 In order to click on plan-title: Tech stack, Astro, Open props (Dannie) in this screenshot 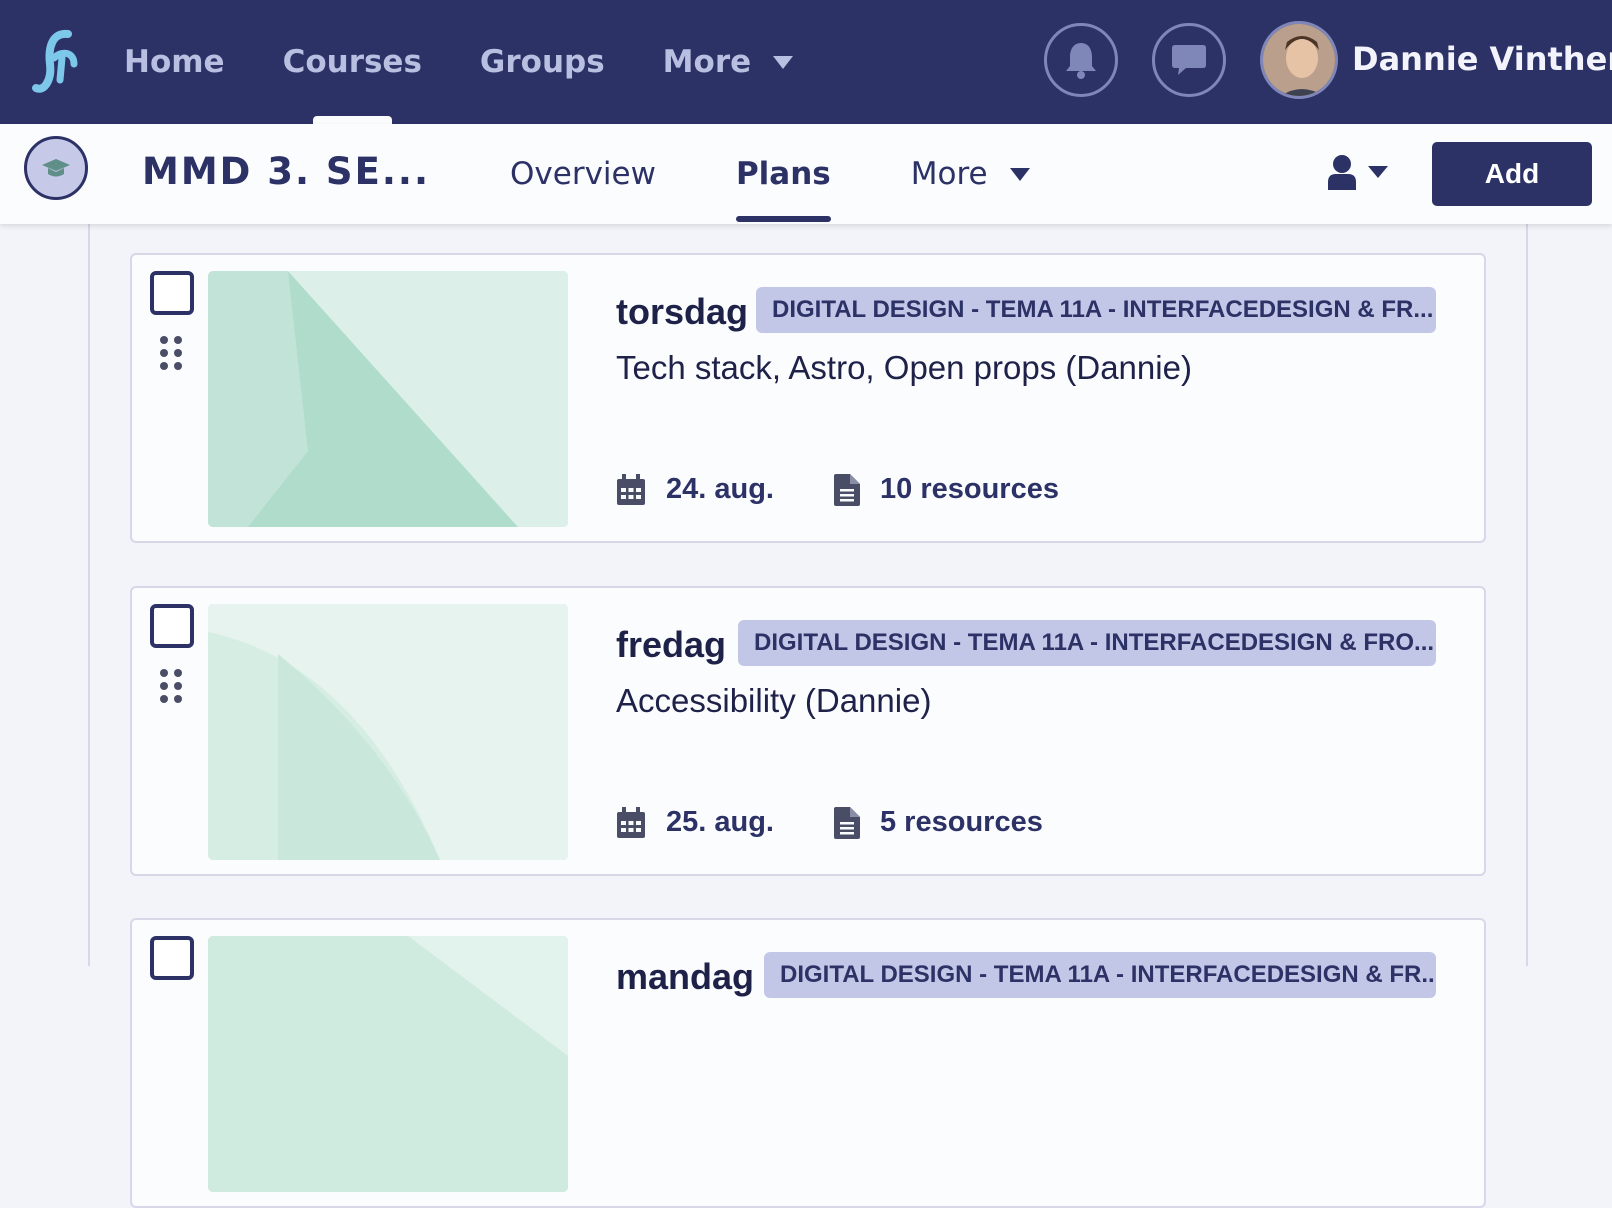, I will do `click(904, 368)`.